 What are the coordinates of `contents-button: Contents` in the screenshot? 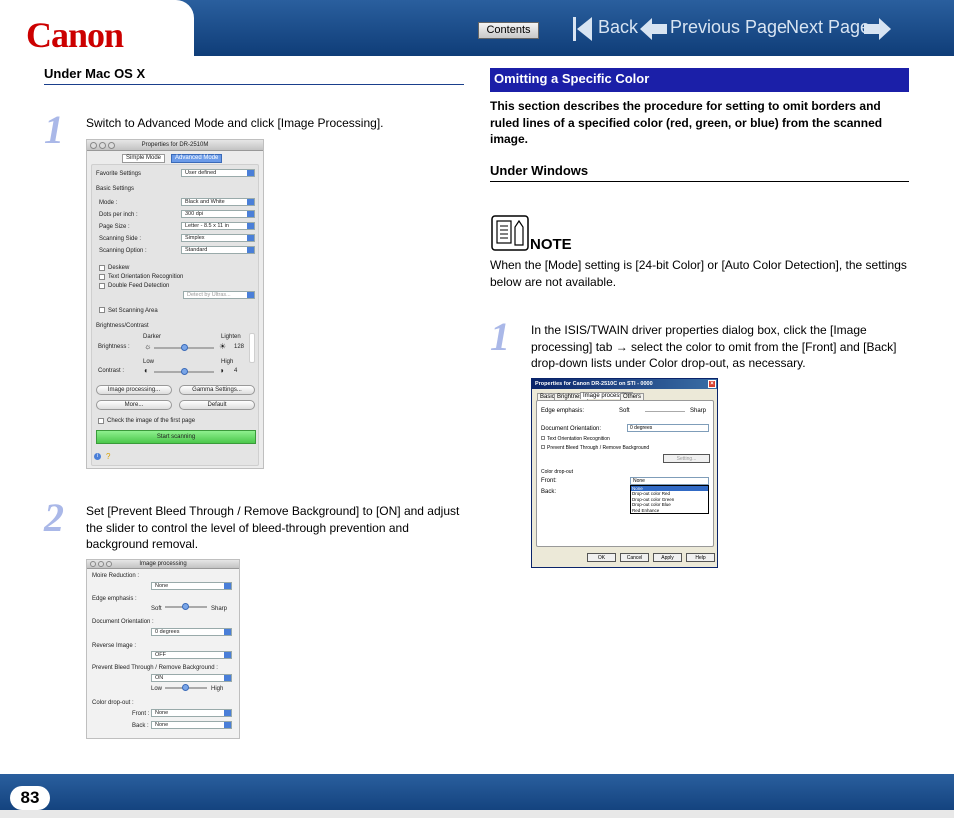 It's located at (508, 30).